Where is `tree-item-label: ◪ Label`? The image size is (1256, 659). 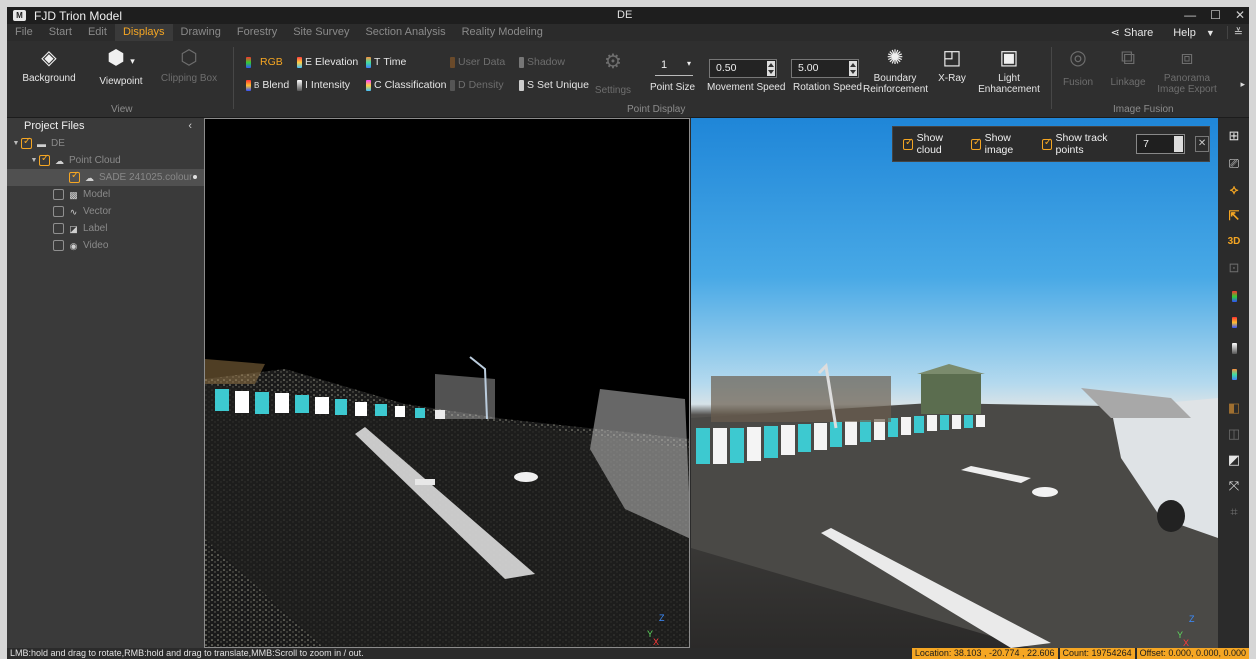
tree-item-label: ◪ Label is located at coordinates (105, 228).